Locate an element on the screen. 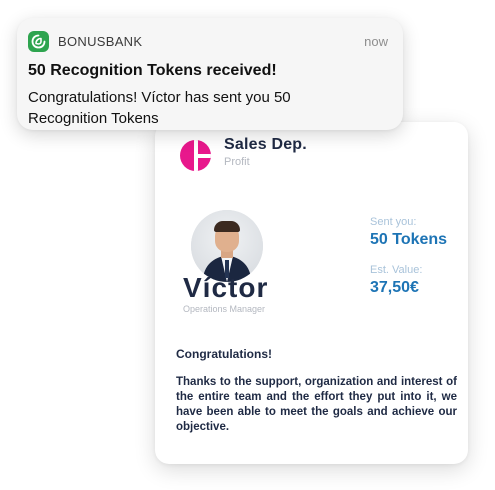 This screenshot has width=495, height=490. sent-label: Sent you: is located at coordinates (393, 222).